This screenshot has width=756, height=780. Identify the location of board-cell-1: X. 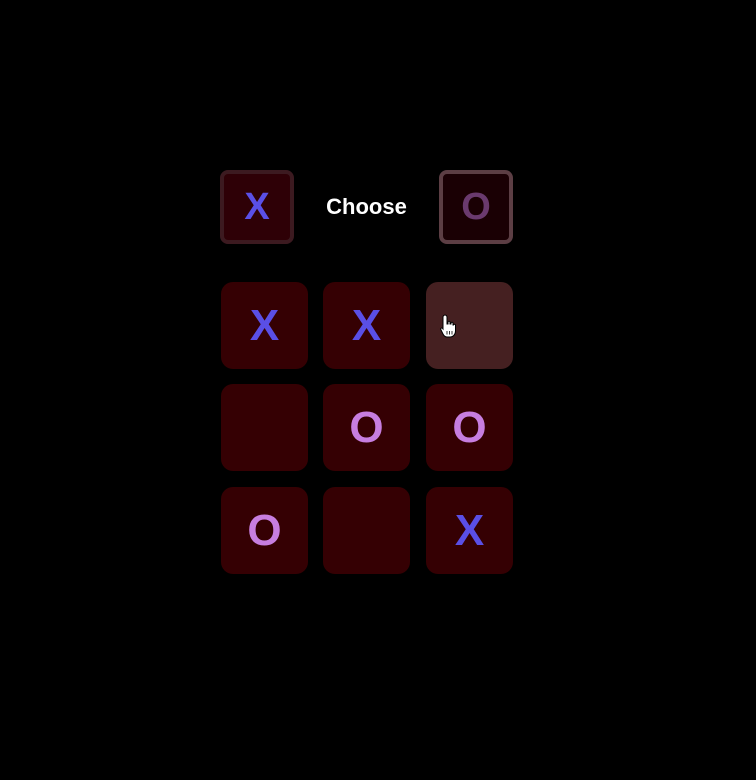
(366, 325).